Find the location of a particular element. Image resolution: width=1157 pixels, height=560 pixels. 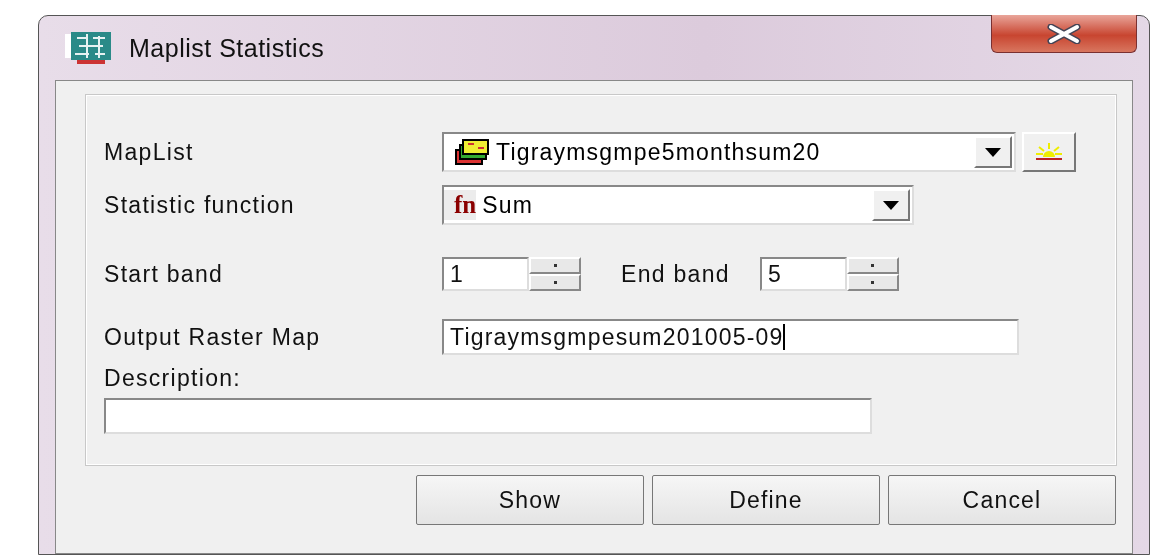

close-button is located at coordinates (1064, 34).